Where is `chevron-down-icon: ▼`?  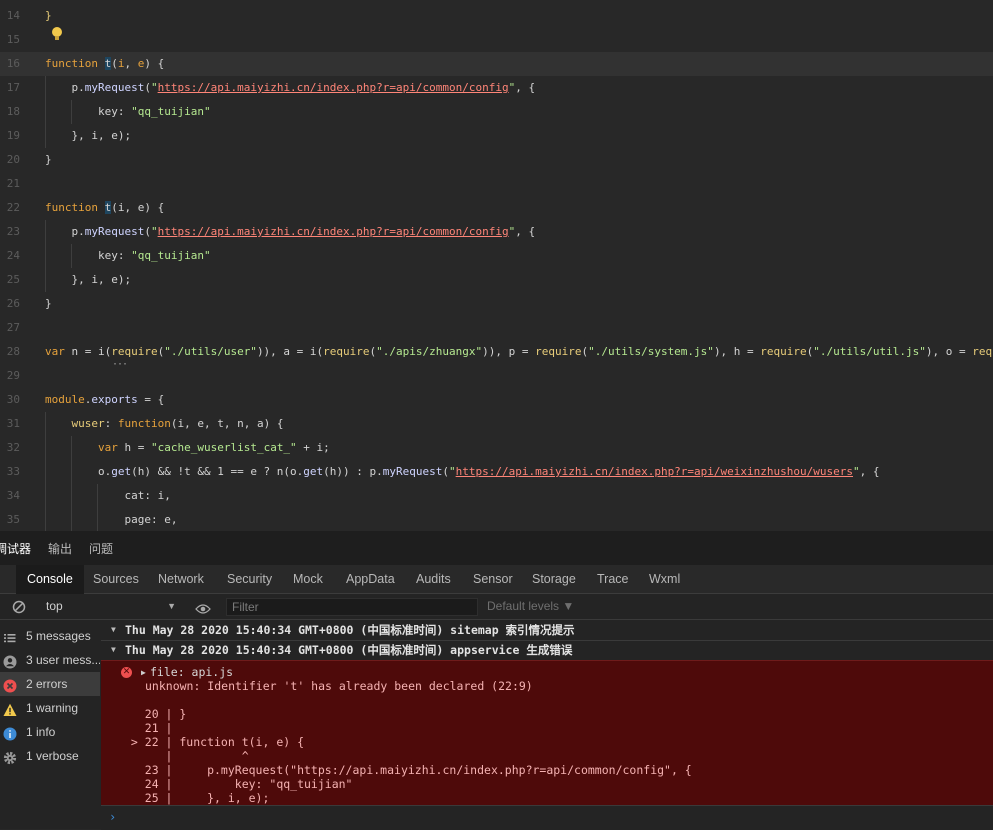
chevron-down-icon: ▼ is located at coordinates (171, 606).